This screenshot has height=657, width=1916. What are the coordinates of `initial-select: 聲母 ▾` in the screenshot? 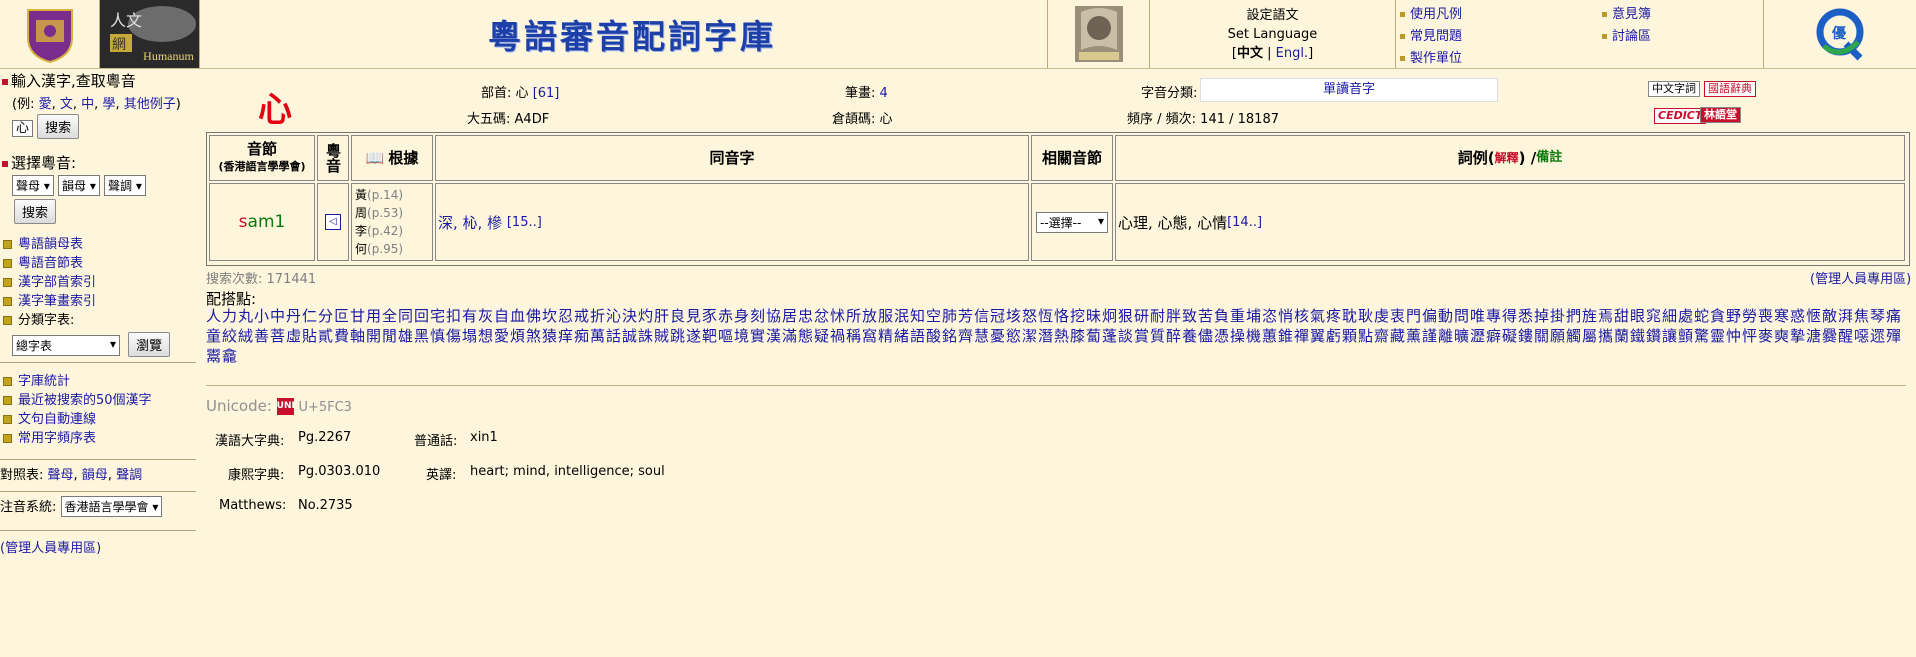 It's located at (33, 185).